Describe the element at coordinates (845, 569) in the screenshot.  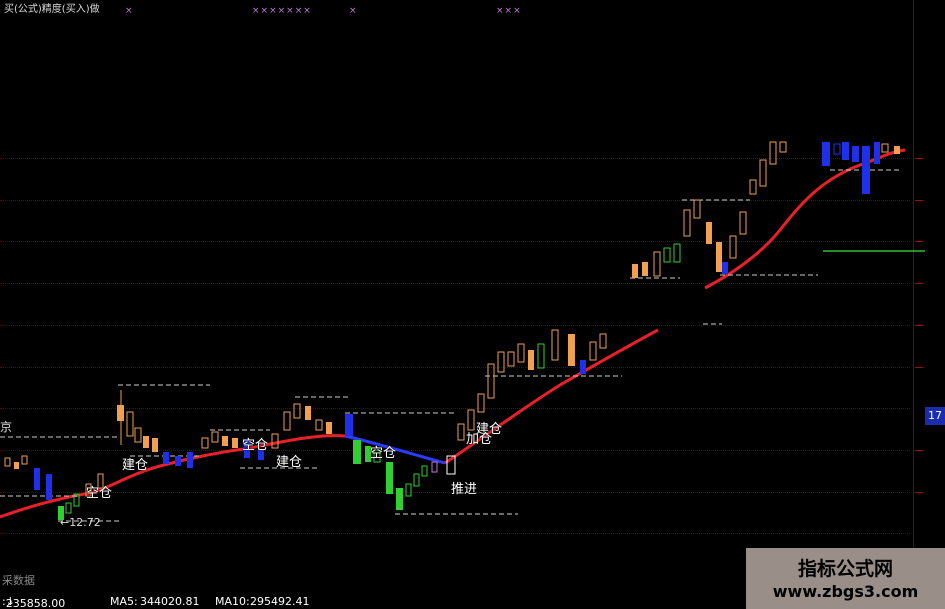
I see `watermark-title: 指标公式网` at that location.